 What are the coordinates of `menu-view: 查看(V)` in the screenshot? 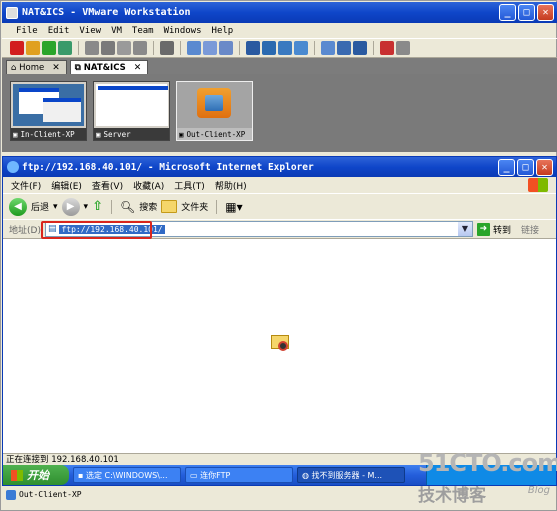 It's located at (107, 185).